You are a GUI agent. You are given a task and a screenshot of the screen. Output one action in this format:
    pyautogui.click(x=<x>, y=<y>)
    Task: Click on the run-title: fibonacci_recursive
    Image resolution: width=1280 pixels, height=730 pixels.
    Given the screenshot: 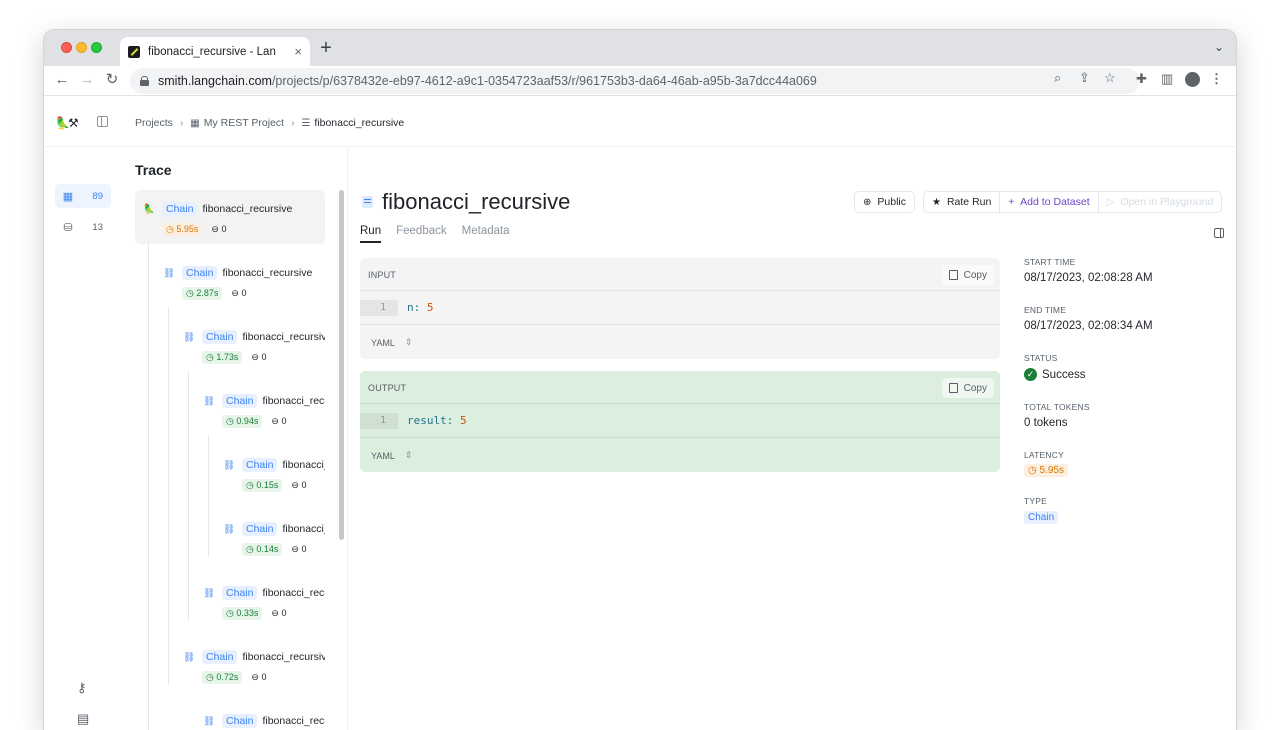 What is the action you would take?
    pyautogui.click(x=476, y=201)
    